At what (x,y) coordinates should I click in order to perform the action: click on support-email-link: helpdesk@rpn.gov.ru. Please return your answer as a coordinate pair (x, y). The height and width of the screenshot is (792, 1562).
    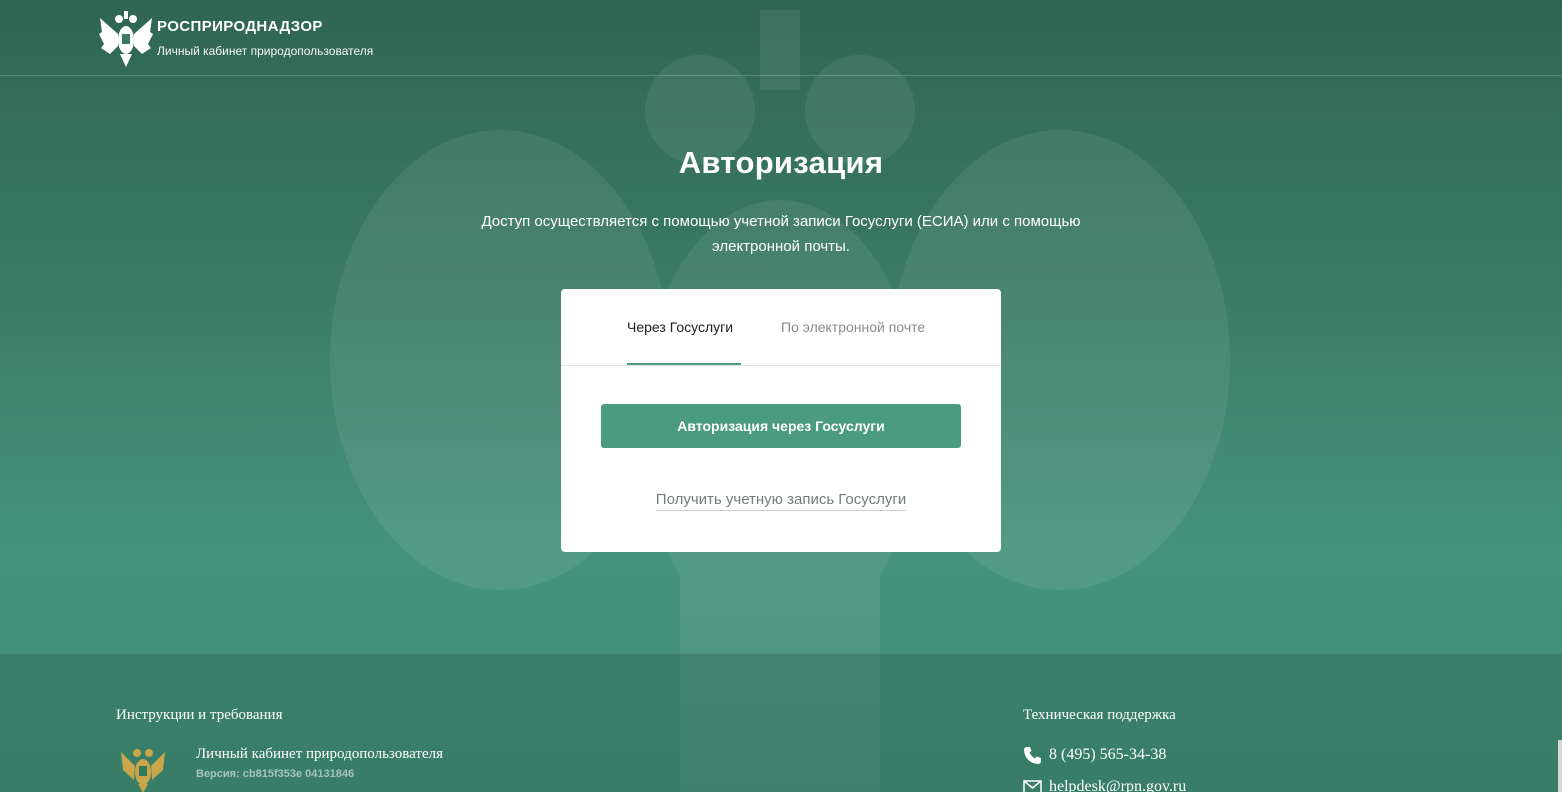
    Looking at the image, I should click on (1117, 785).